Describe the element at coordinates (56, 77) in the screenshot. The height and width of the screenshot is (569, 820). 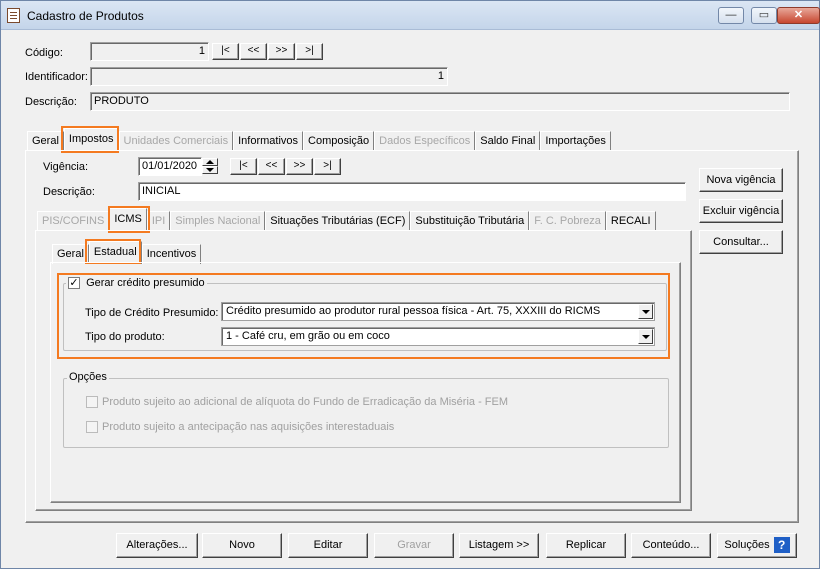
I see `identificador-label: Identificador:` at that location.